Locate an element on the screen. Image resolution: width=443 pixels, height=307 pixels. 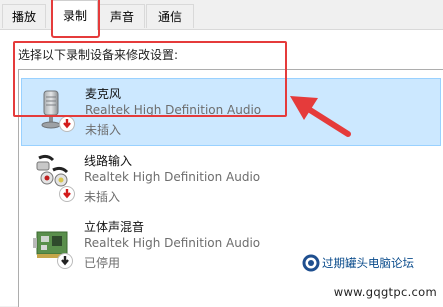
line-in-icon is located at coordinates (57, 178).